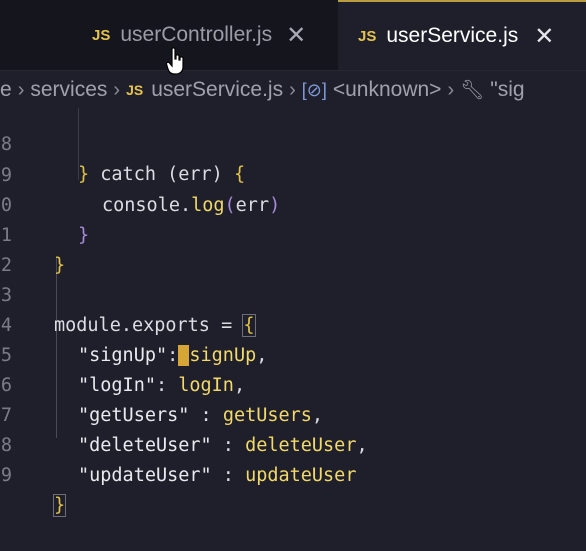 The height and width of the screenshot is (551, 586). Describe the element at coordinates (6, 90) in the screenshot. I see `breadcrumb-root: e` at that location.